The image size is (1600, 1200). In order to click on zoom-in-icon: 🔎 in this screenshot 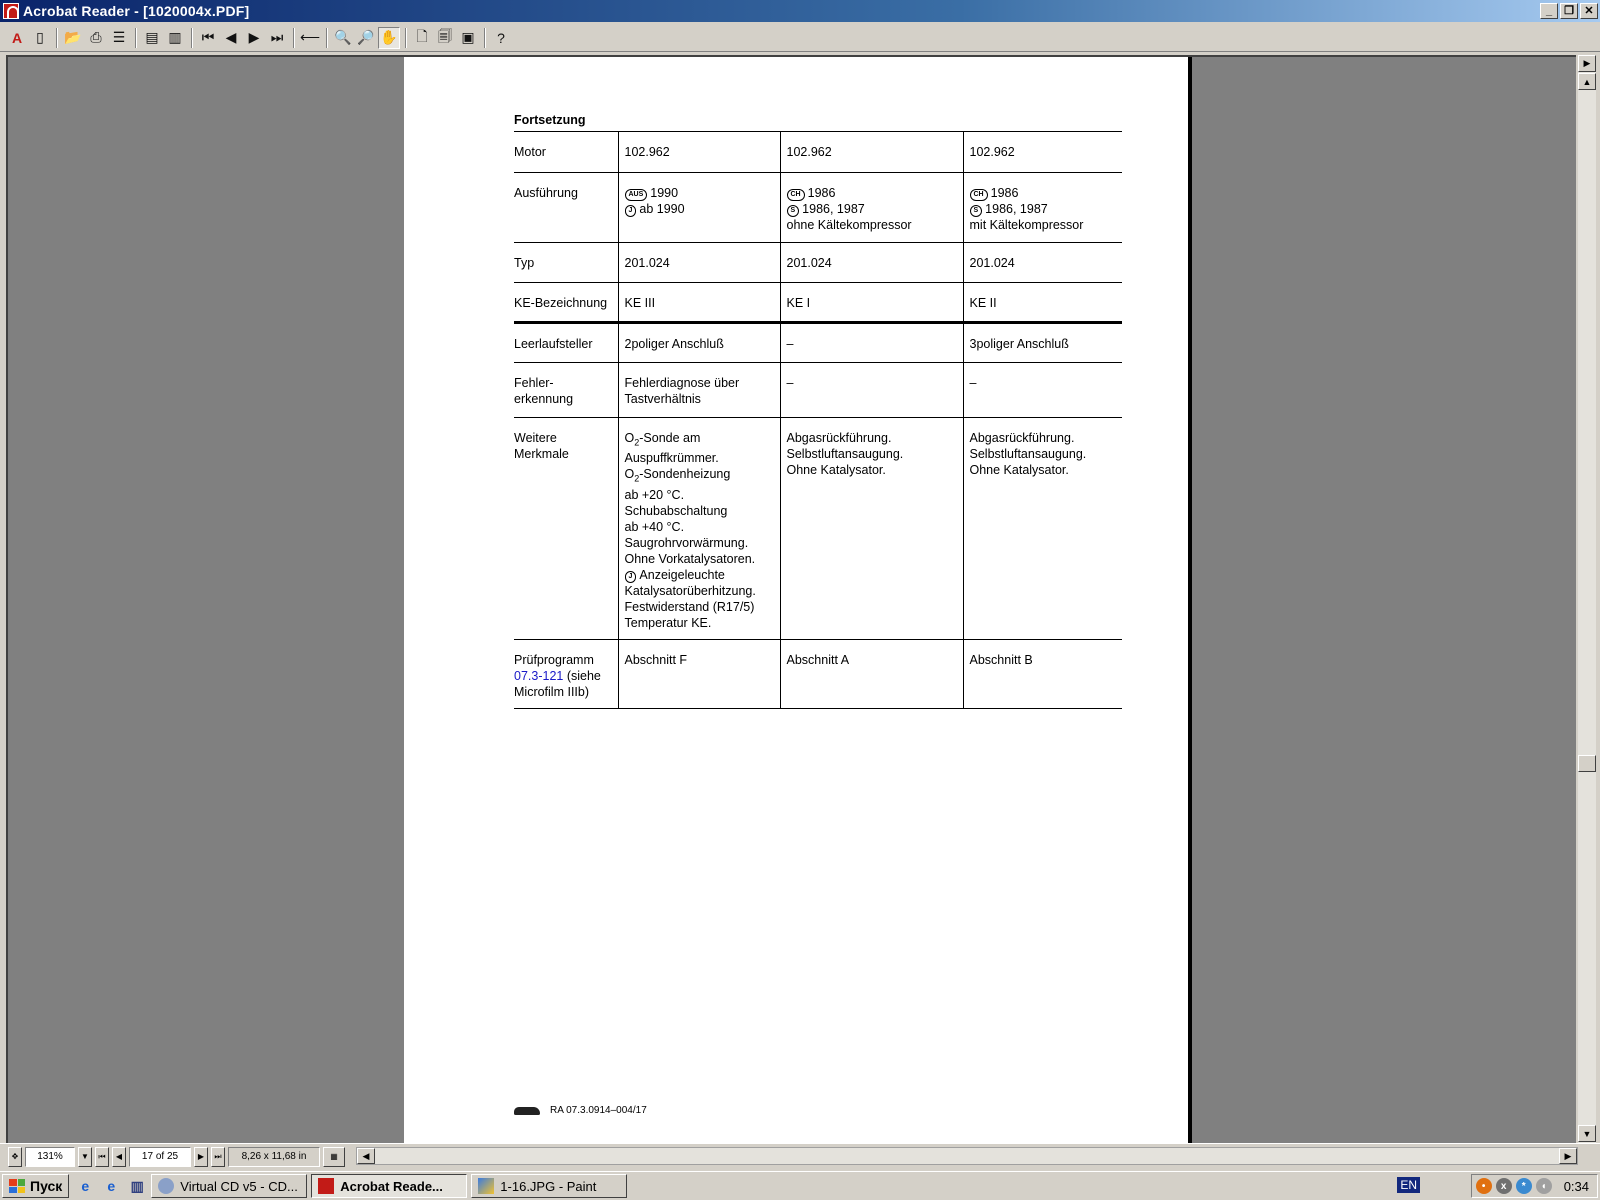, I will do `click(366, 38)`.